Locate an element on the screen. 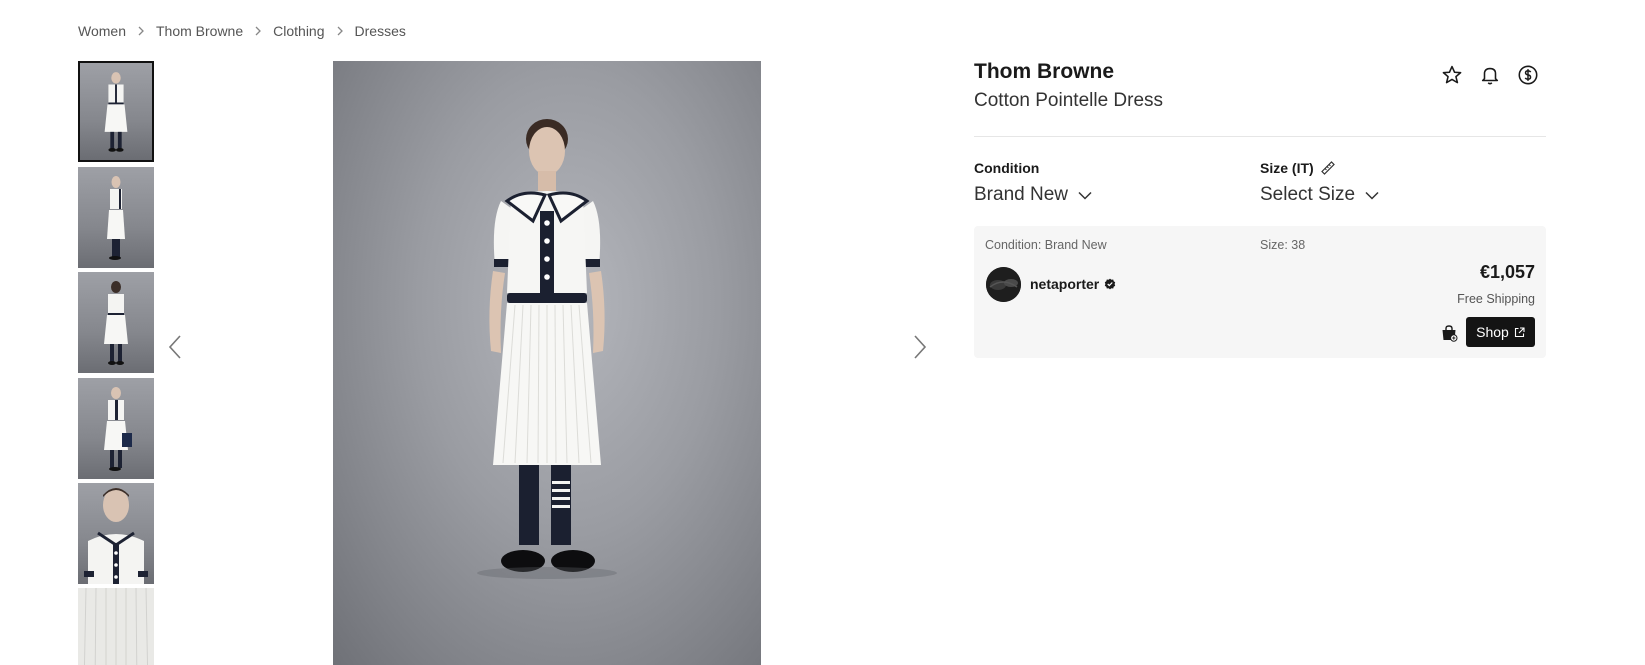  chevron-left-icon is located at coordinates (174, 347).